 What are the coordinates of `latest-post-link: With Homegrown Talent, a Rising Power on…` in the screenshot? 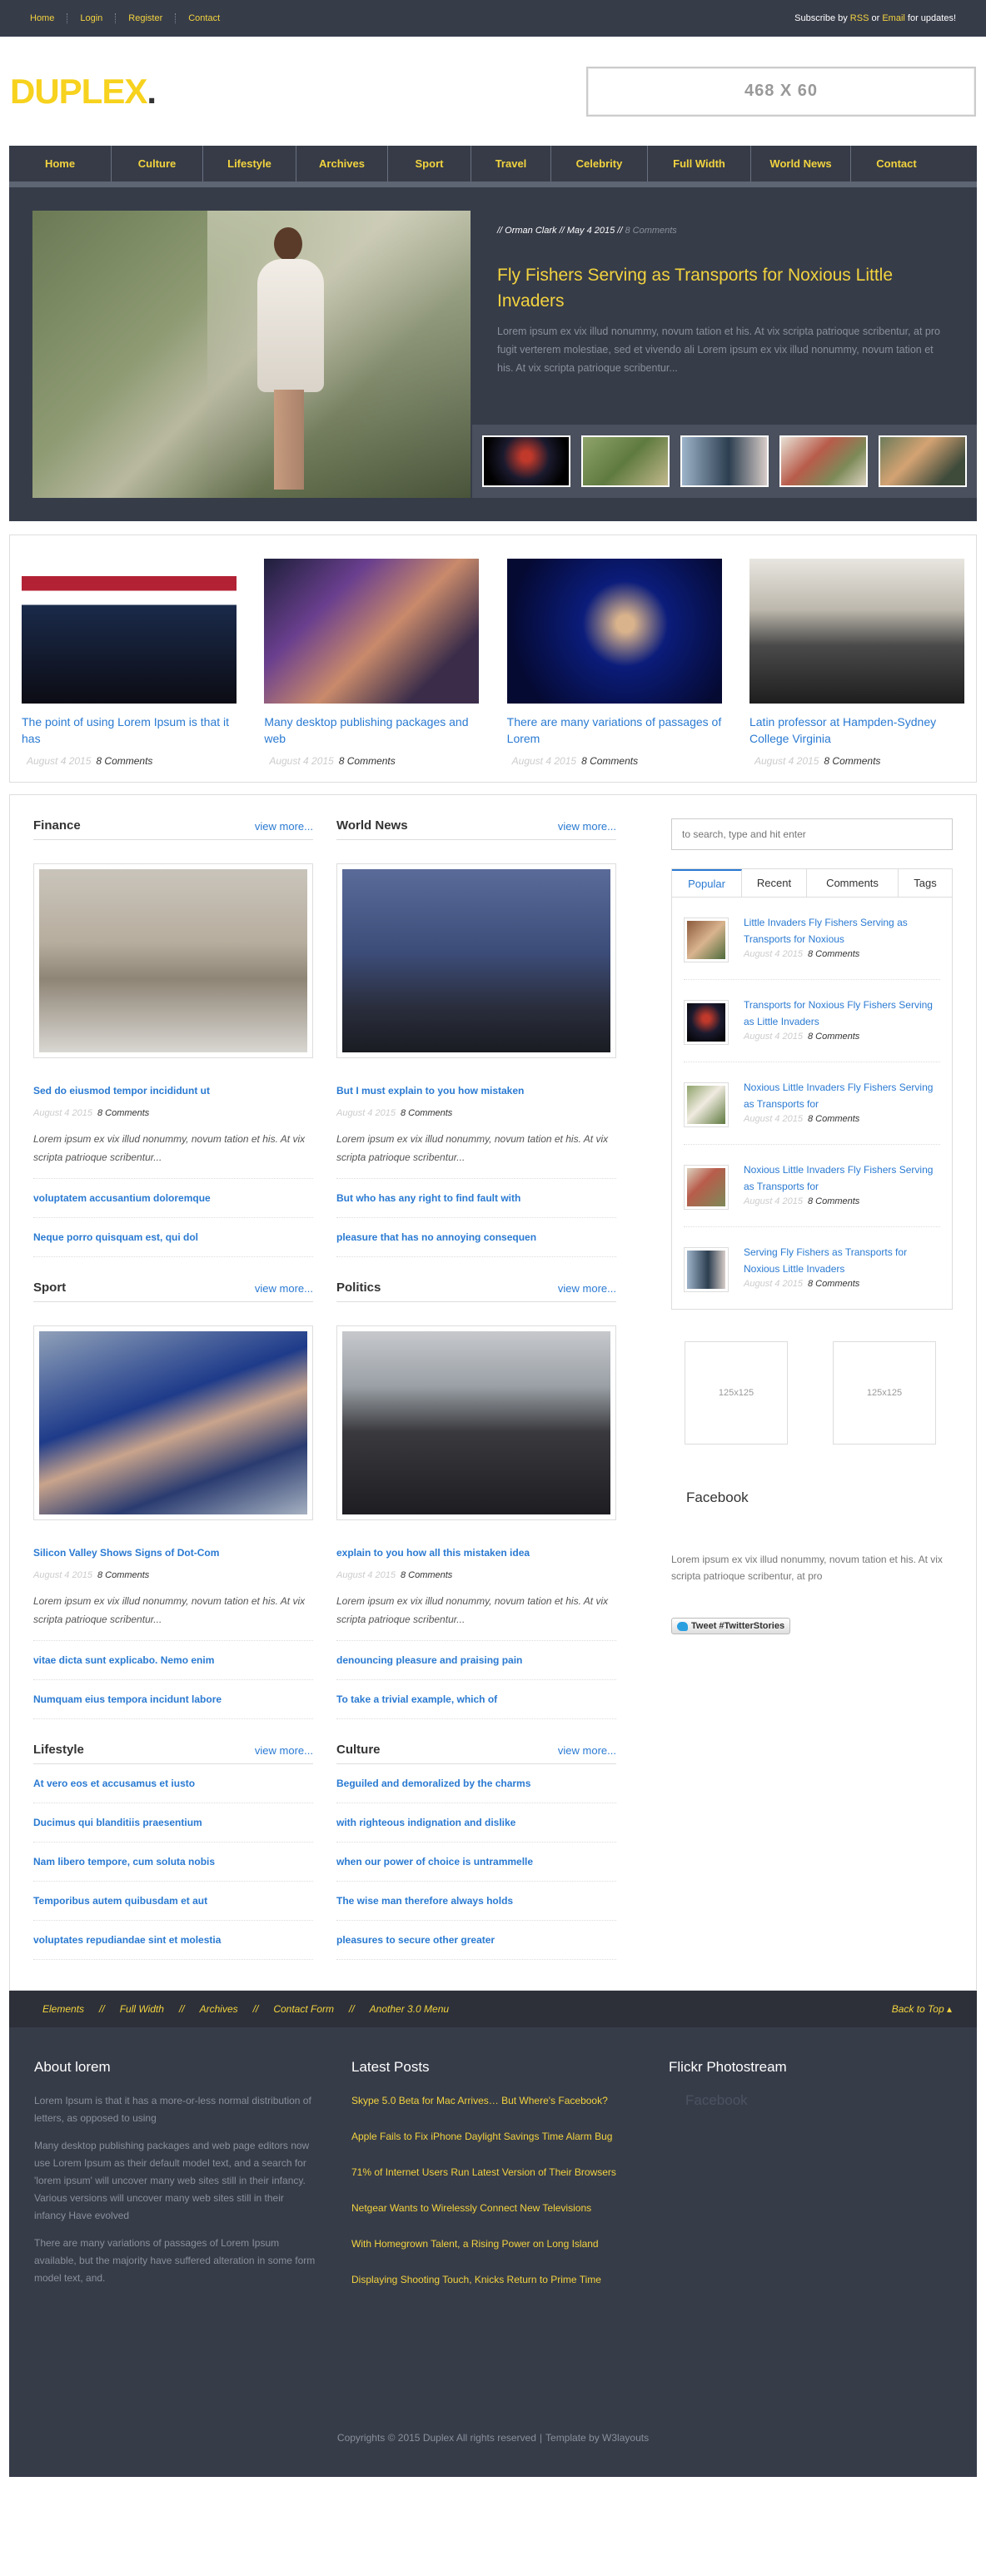 It's located at (493, 2244).